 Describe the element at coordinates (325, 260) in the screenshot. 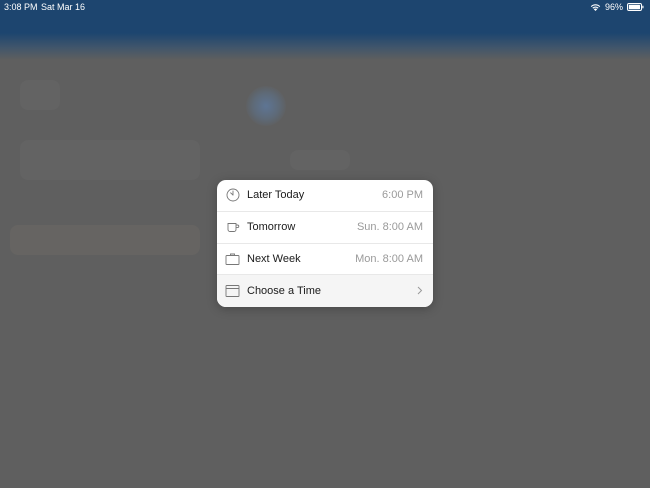

I see `snooze-next-week: Next Week Mon. 8:00 AM` at that location.